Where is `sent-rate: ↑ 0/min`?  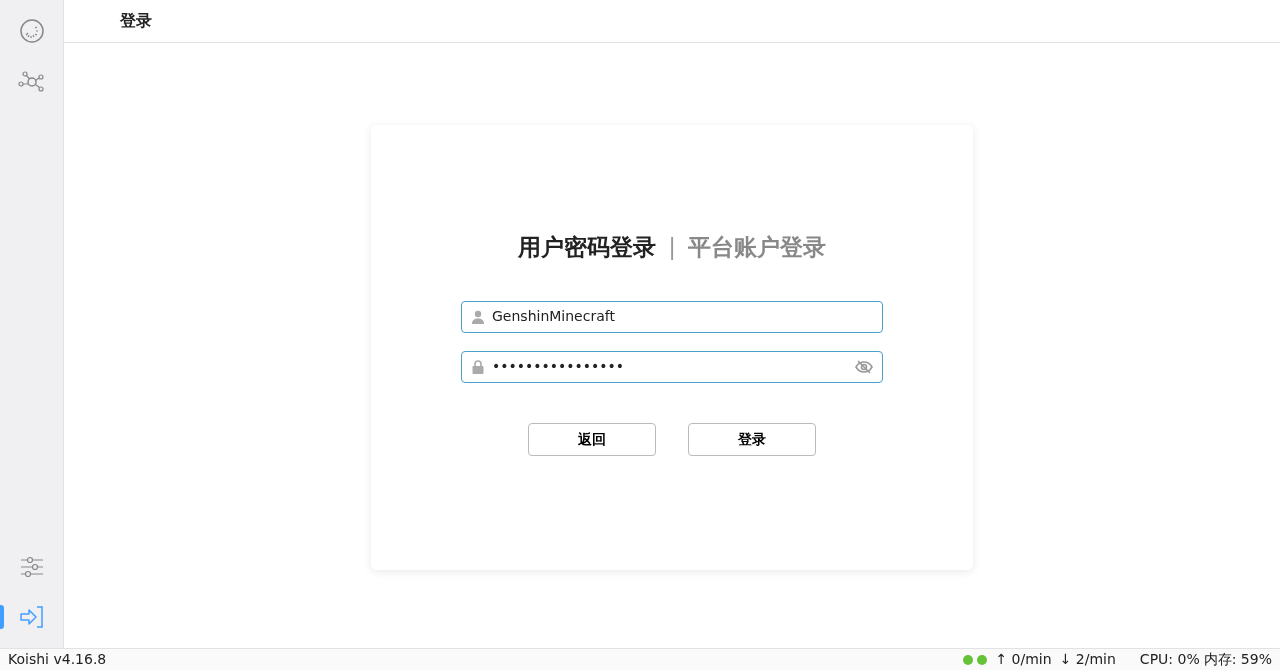 sent-rate: ↑ 0/min is located at coordinates (1023, 659).